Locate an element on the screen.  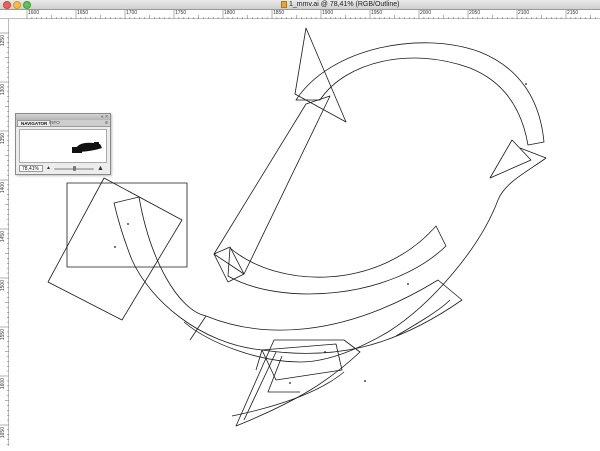
ruler-label: 1800 is located at coordinates (230, 13).